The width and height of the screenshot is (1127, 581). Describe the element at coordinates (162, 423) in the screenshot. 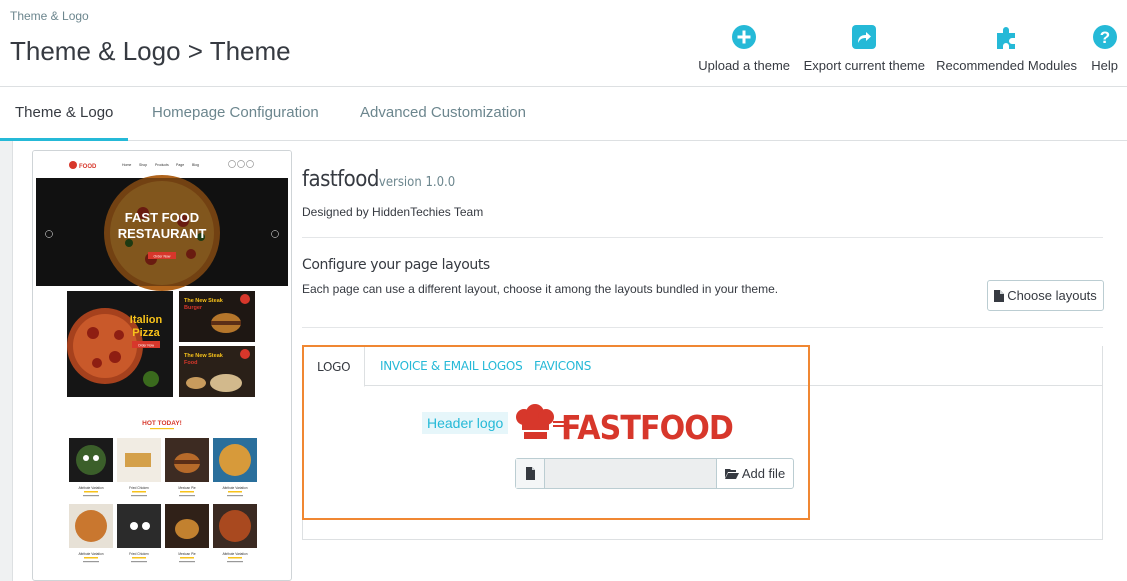

I see `preview-hot-today: HOT TODAY!` at that location.